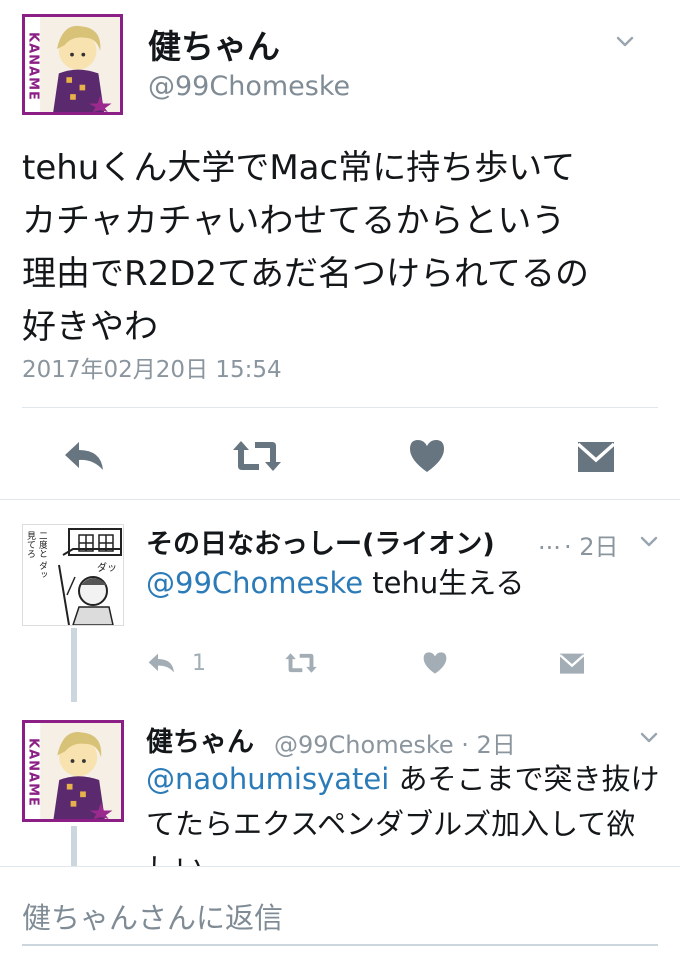 The width and height of the screenshot is (680, 954). What do you see at coordinates (200, 739) in the screenshot?
I see `reply-author-name: 健ちゃん` at bounding box center [200, 739].